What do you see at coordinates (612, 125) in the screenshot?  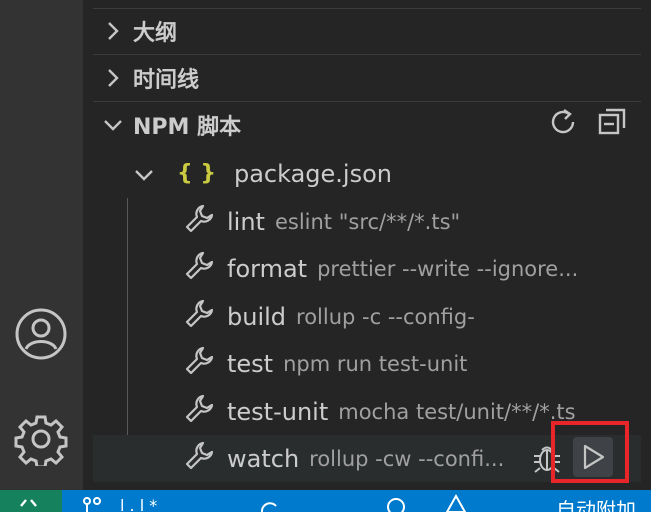 I see `collapse-all-icon` at bounding box center [612, 125].